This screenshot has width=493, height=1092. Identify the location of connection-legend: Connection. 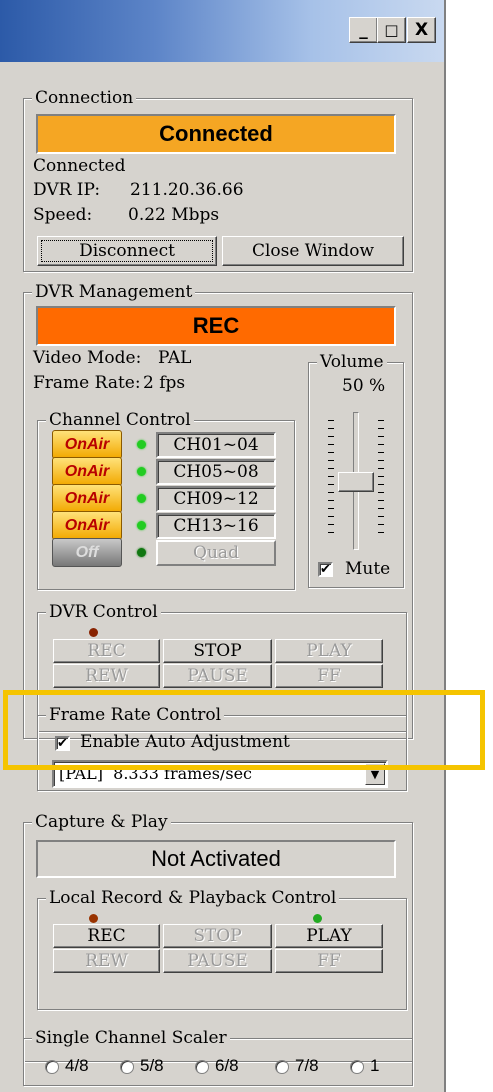
(84, 98).